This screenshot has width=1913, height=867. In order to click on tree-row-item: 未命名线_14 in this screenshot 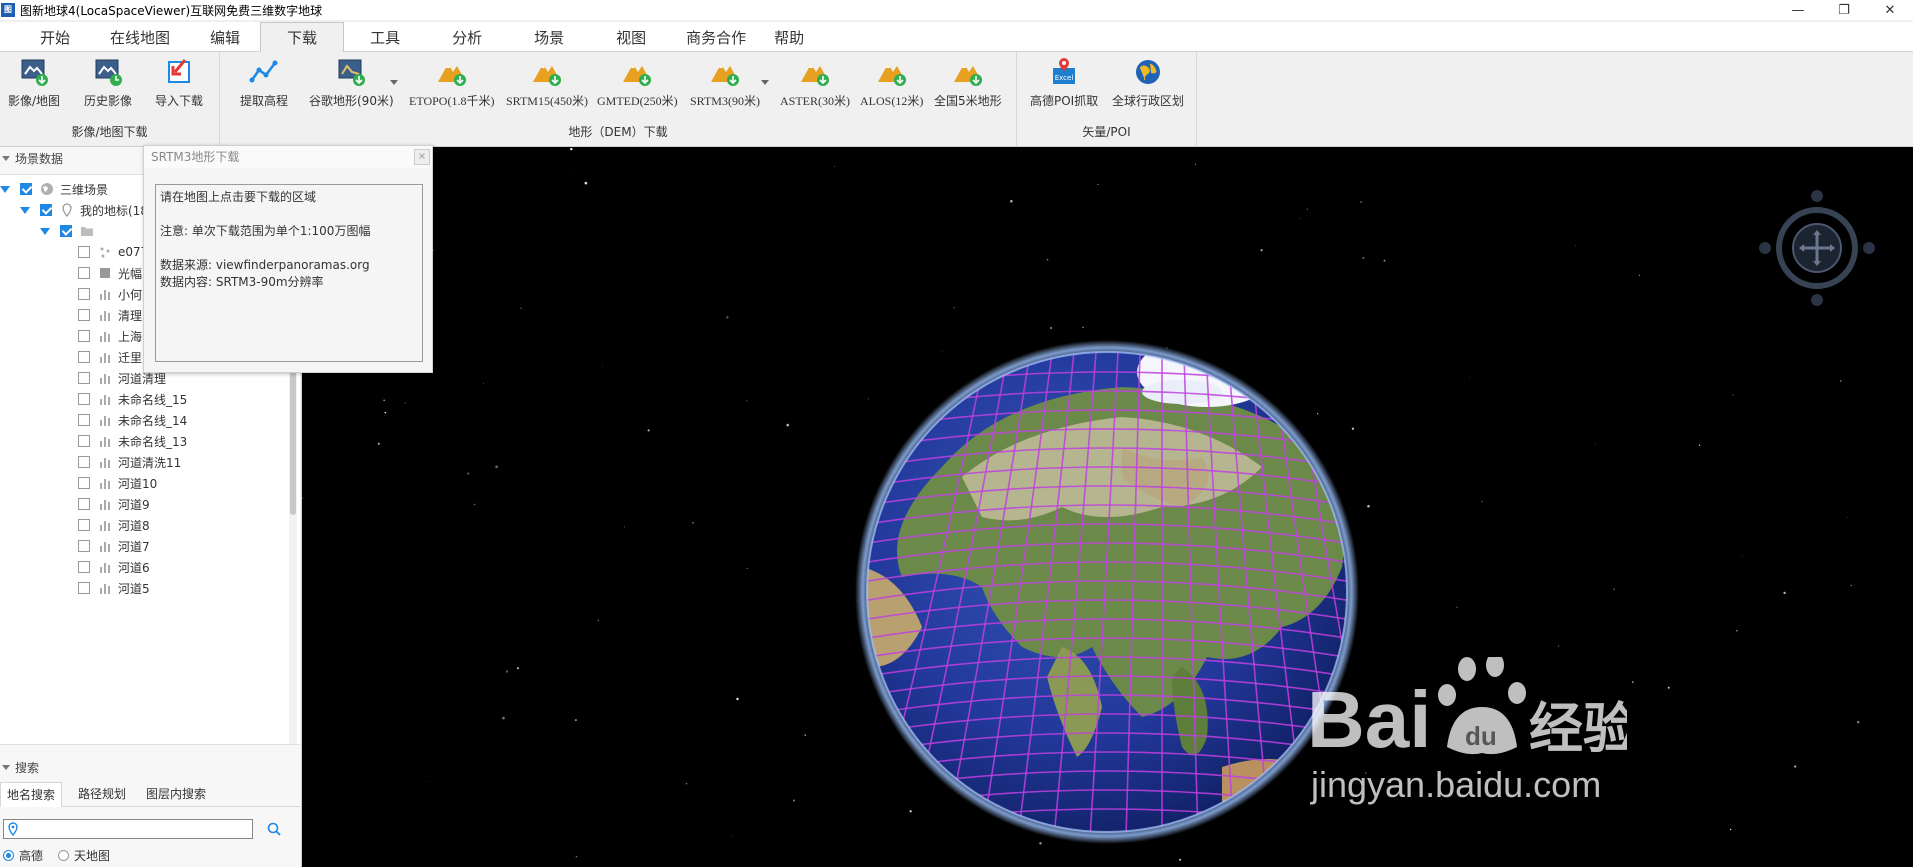, I will do `click(132, 420)`.